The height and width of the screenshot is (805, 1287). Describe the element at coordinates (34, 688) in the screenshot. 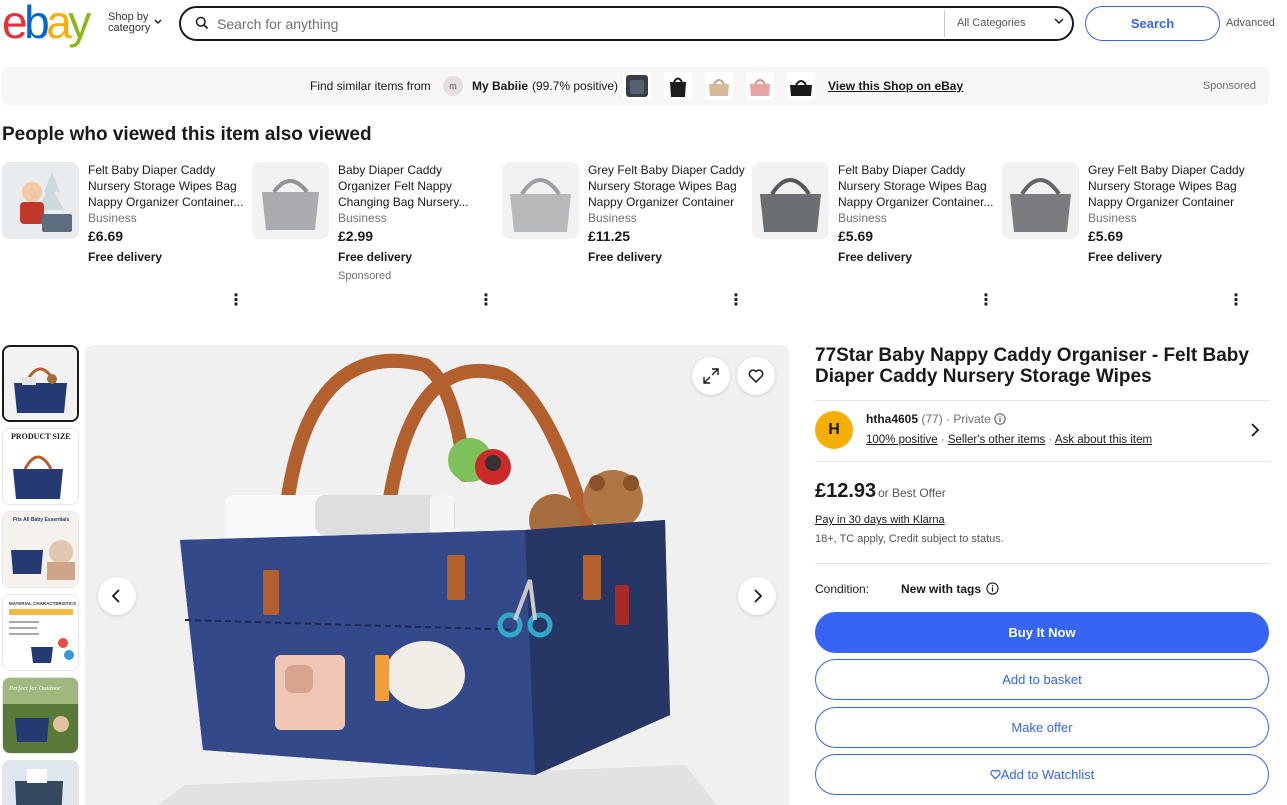

I see `thumb-label: Perfect for Outdoor` at that location.